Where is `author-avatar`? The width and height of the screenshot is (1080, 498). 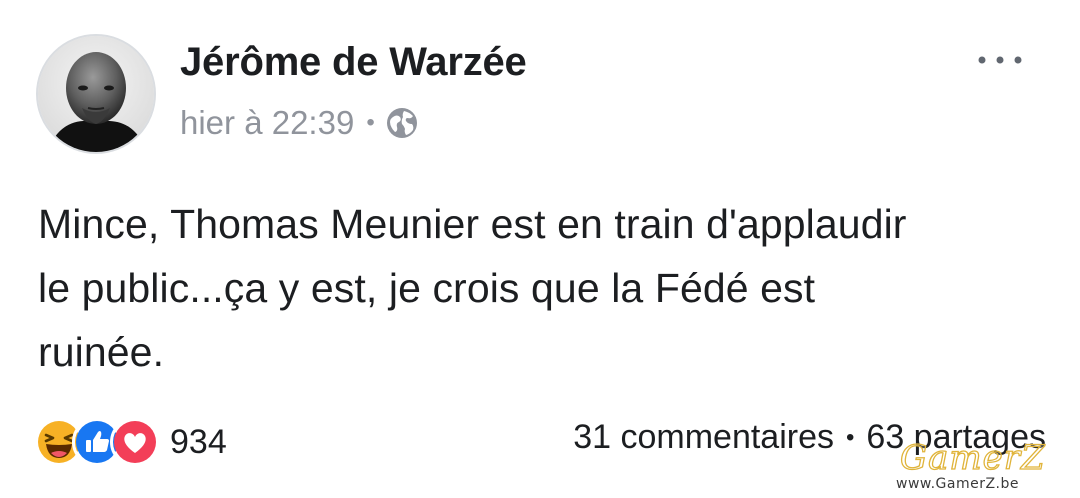 author-avatar is located at coordinates (96, 94).